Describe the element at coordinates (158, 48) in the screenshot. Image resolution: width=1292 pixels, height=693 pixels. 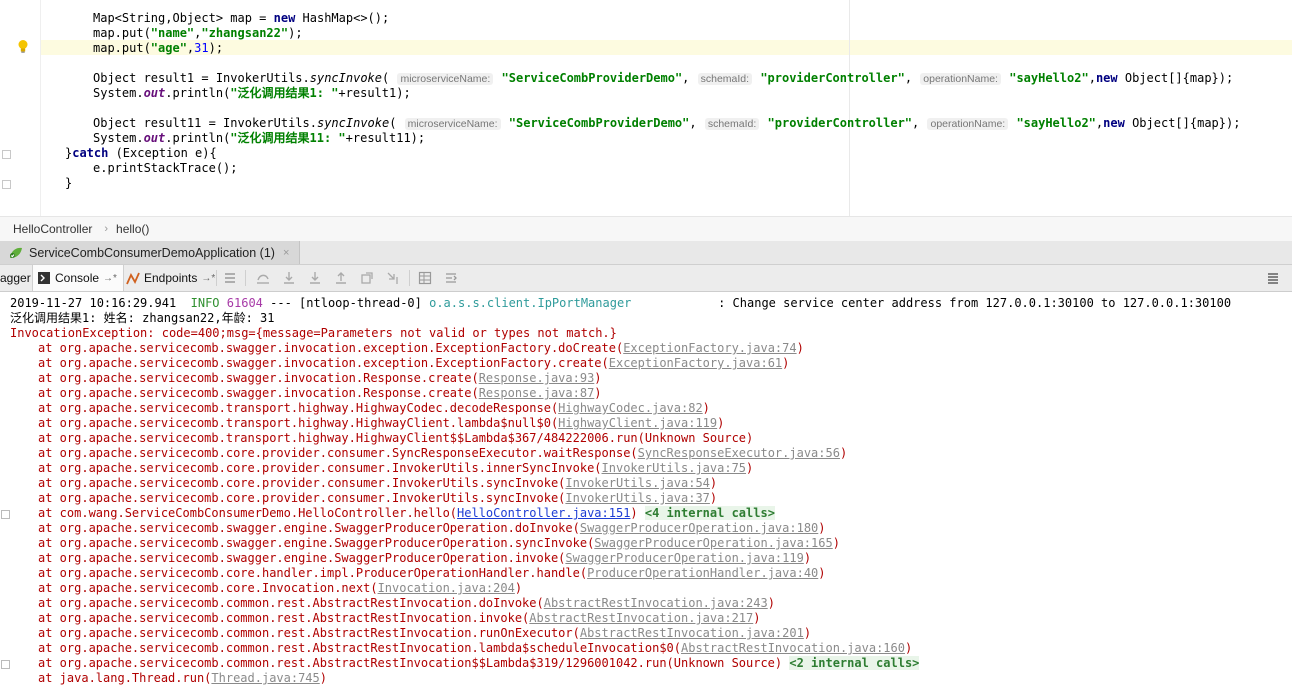
I see `code-line: map.put("age",31);` at that location.